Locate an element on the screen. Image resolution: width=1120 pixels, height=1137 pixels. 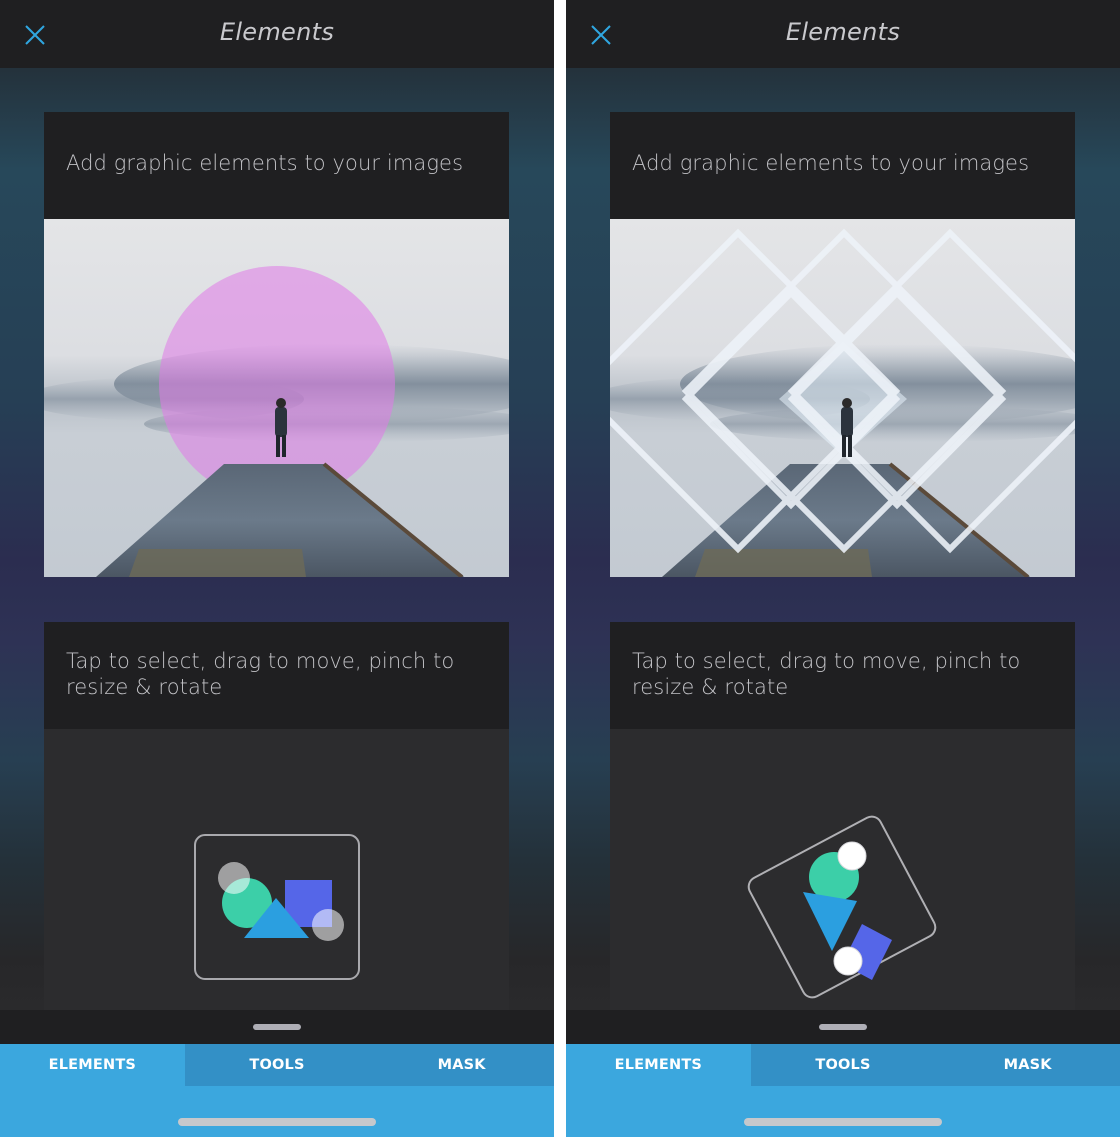
shapes-group-demo-rotated is located at coordinates (842, 907).